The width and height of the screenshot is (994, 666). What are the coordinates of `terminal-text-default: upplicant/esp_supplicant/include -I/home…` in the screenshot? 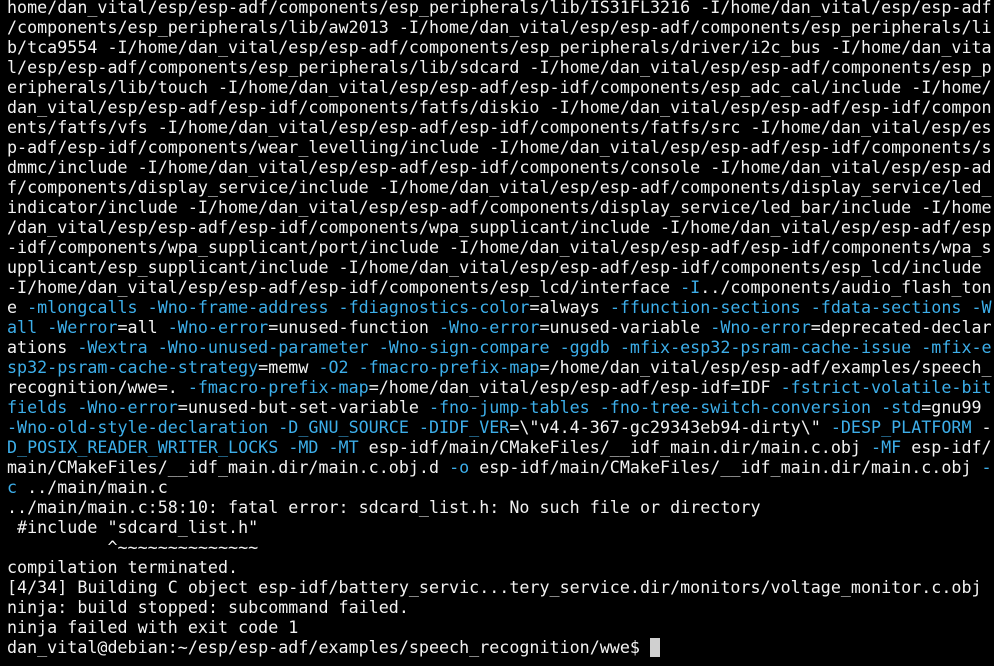 It's located at (499, 267).